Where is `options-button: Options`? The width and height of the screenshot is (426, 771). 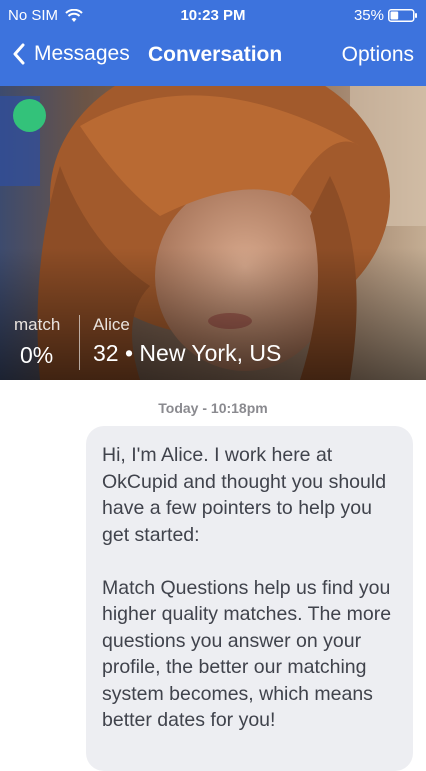
options-button: Options is located at coordinates (378, 55).